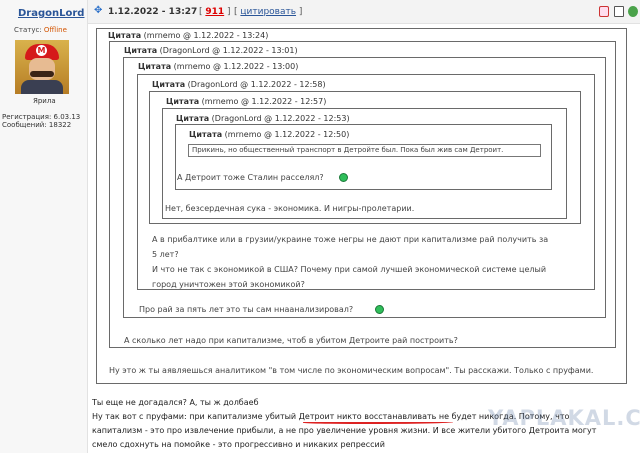 Image resolution: width=640 pixels, height=453 pixels. Describe the element at coordinates (37, 125) in the screenshot. I see `message-count: Сообщений: 18322` at that location.